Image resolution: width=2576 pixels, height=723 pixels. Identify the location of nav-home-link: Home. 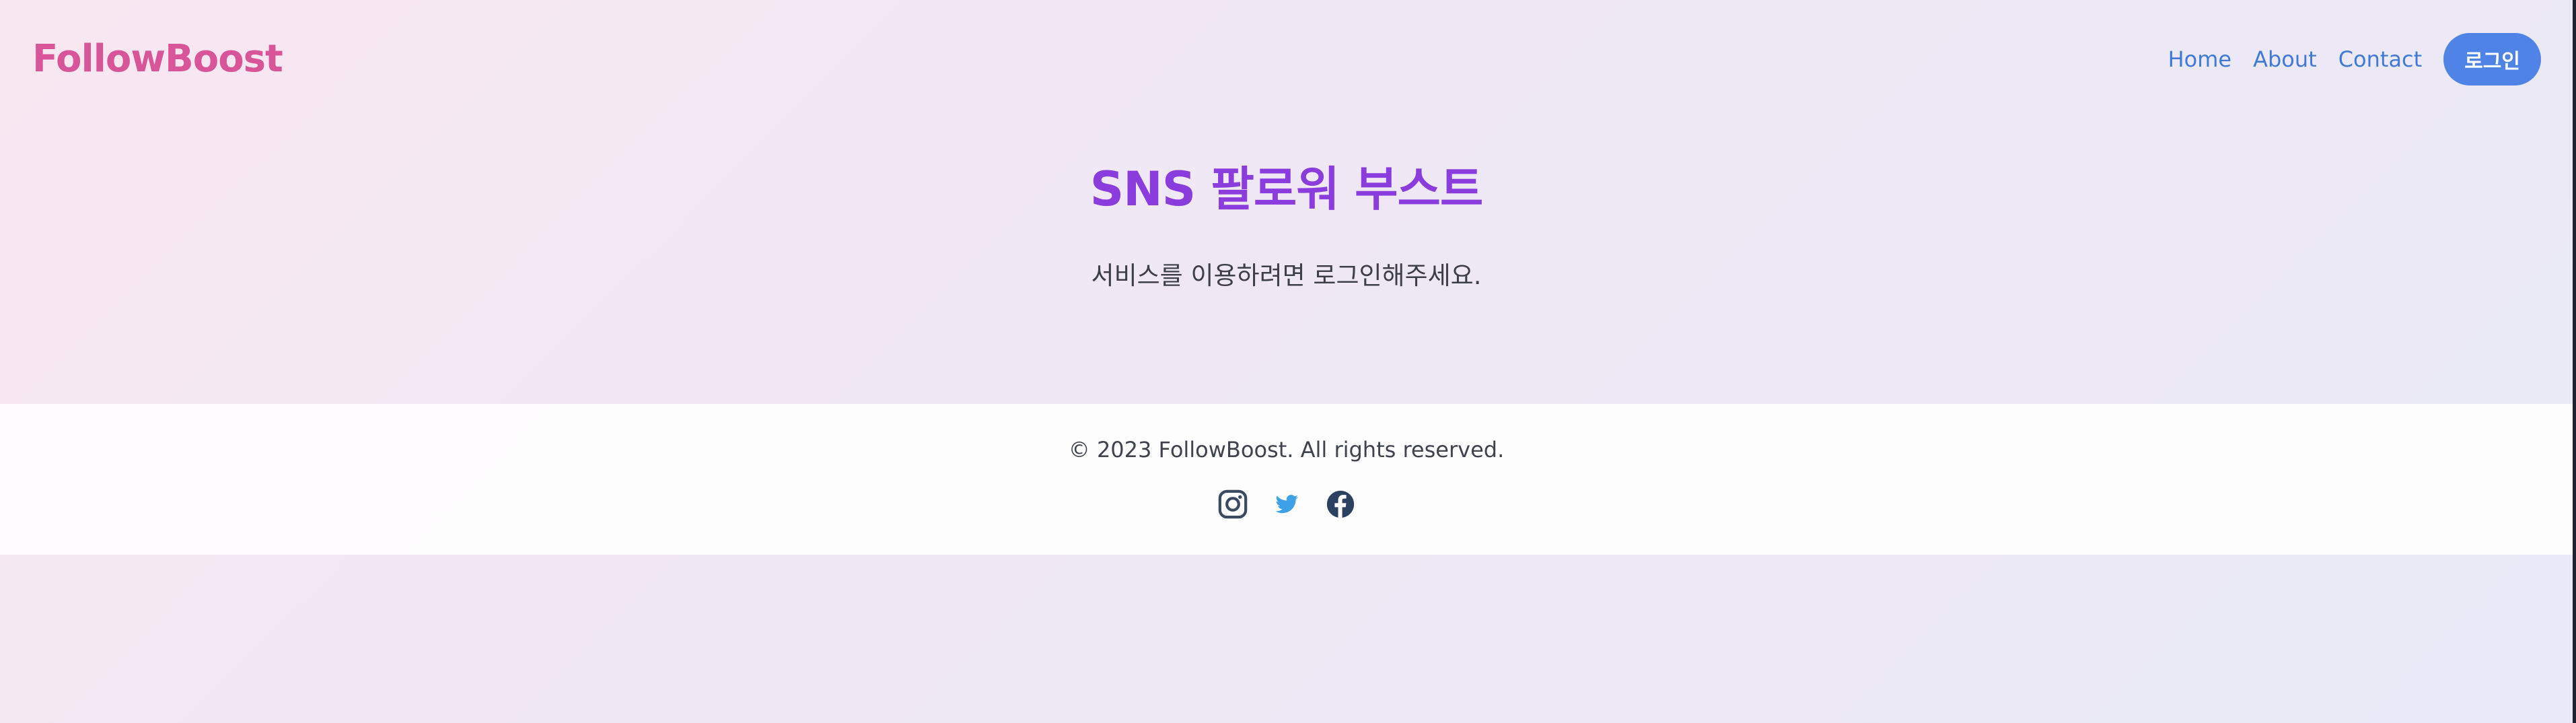
(2200, 59).